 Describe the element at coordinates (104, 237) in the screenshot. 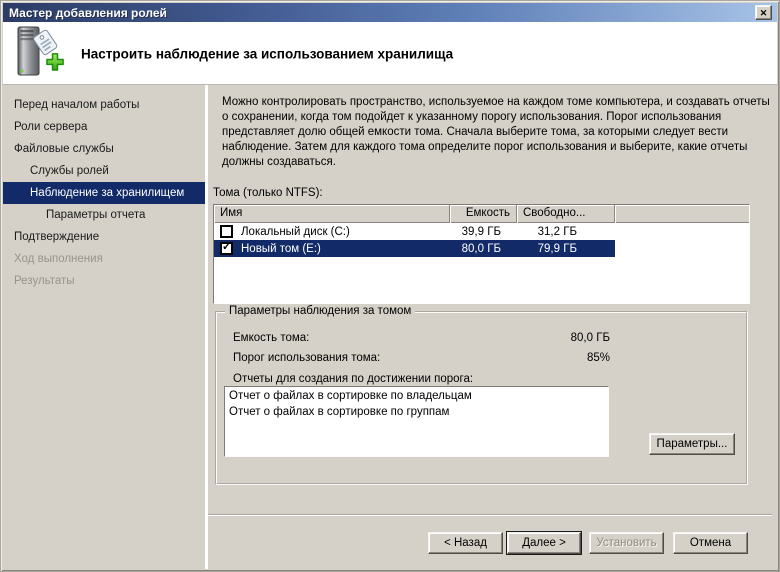

I see `sidebar-item-confirmation: Подтверждение` at that location.